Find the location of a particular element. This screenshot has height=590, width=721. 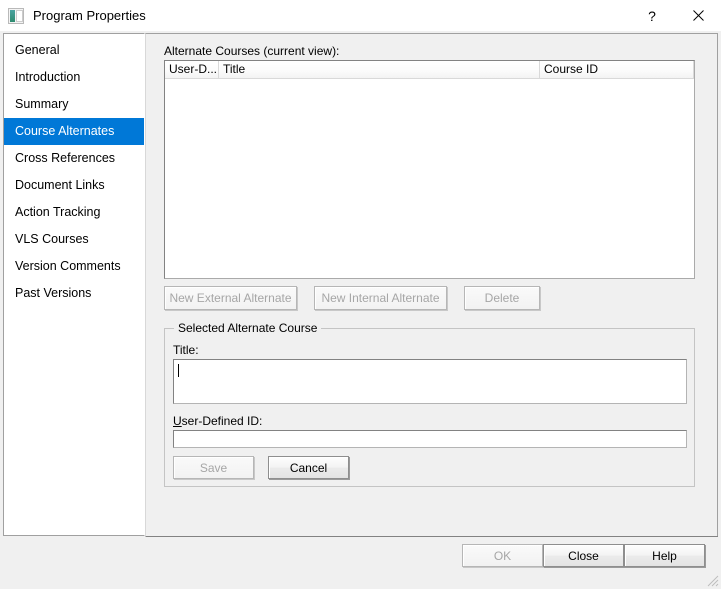

user-defined-id-label: User-Defined ID: is located at coordinates (217, 421).